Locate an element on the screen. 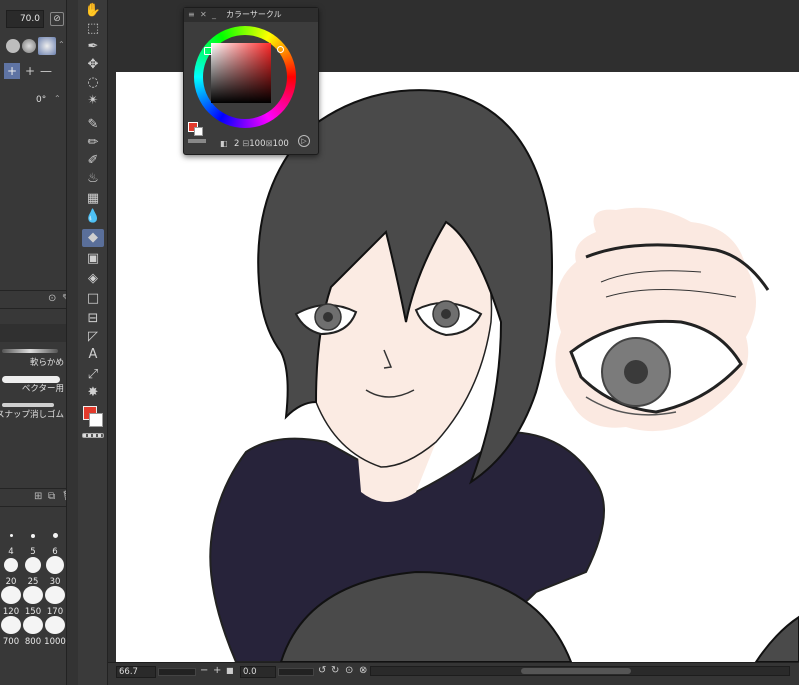 This screenshot has height=685, width=799. brush-size-cell: 20 is located at coordinates (11, 572).